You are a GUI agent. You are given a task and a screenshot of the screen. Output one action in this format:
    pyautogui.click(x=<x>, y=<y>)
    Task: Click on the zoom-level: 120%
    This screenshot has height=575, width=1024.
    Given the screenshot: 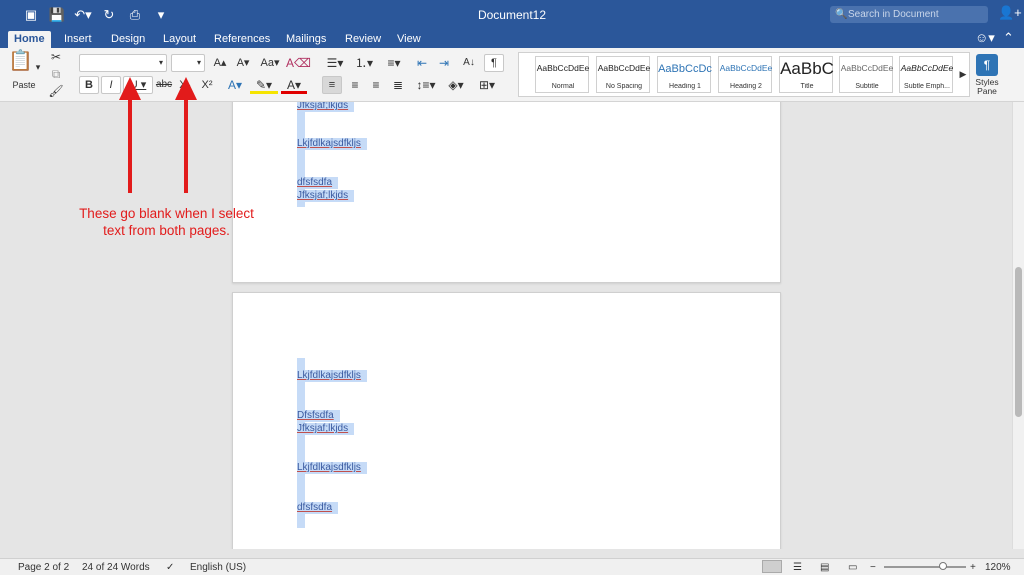 What is the action you would take?
    pyautogui.click(x=998, y=567)
    